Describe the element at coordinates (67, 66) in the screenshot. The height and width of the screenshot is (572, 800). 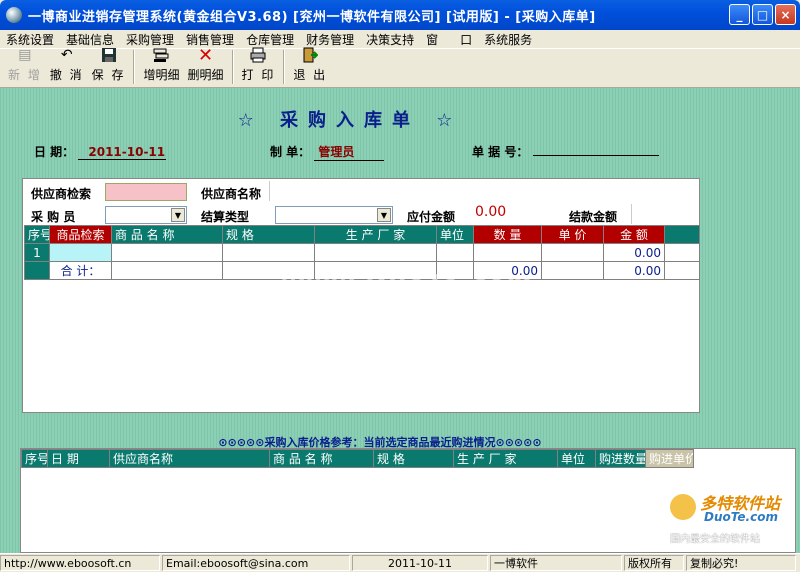
I see `undo-button: ↶ 撤 消` at that location.